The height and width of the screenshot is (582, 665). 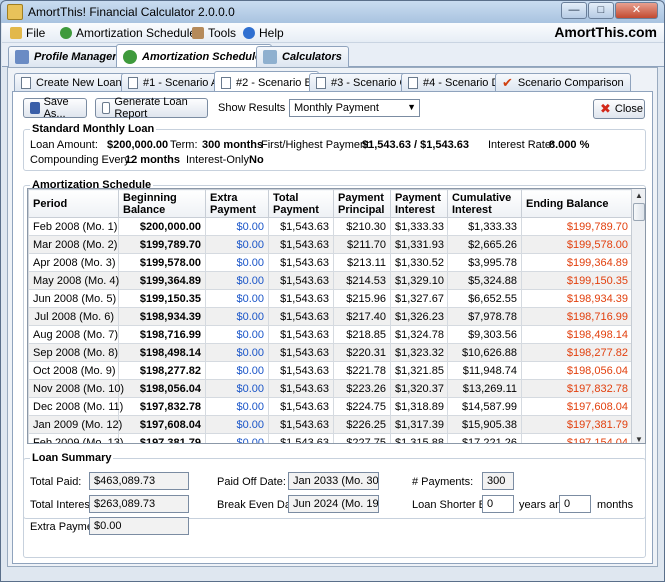 I want to click on tab-amortization-scheduler: Amortization Scheduler, so click(x=194, y=56).